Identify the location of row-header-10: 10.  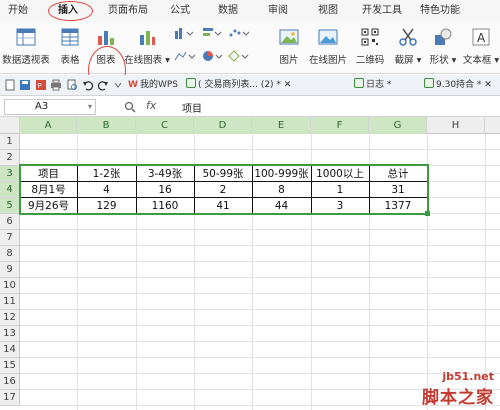
(10, 286).